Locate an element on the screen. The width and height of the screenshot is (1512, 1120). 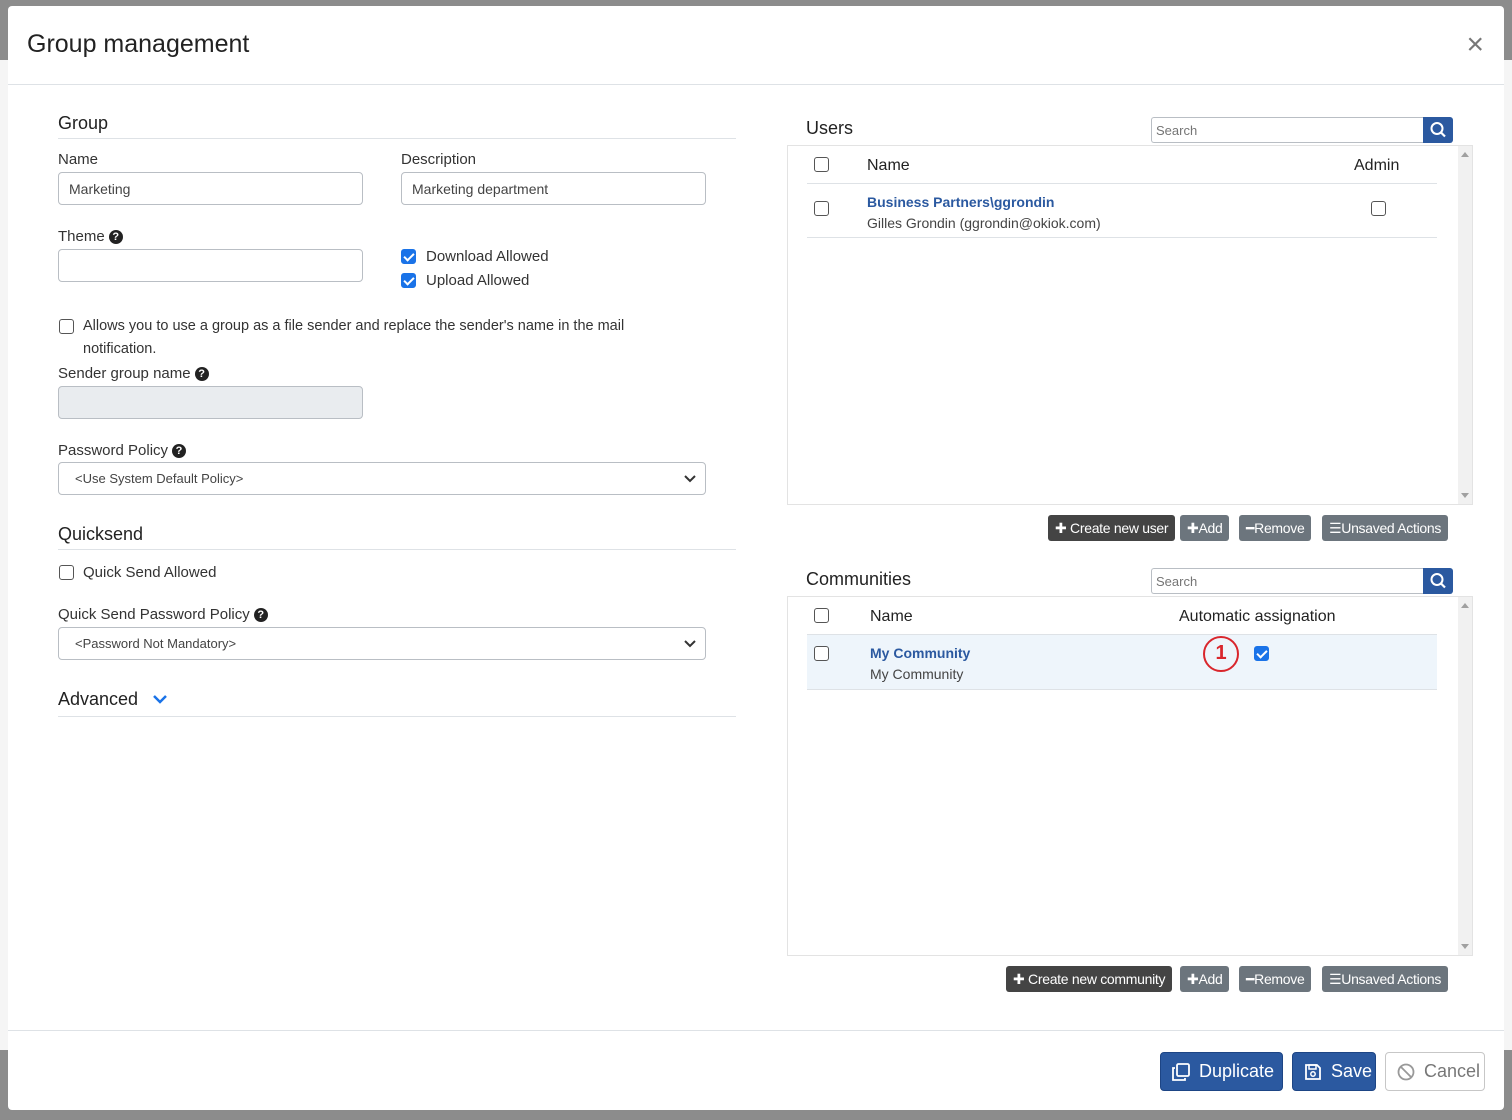
group-divider is located at coordinates (397, 138).